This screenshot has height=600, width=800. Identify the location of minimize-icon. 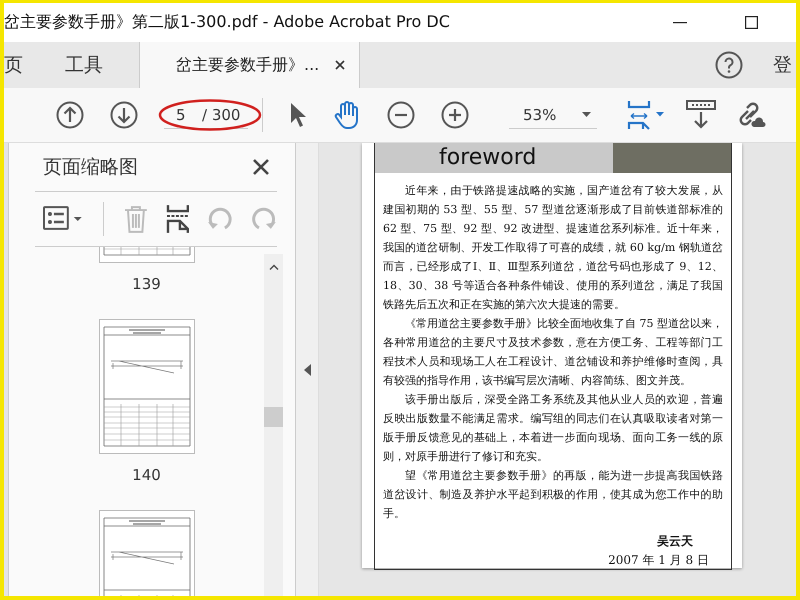
(680, 23).